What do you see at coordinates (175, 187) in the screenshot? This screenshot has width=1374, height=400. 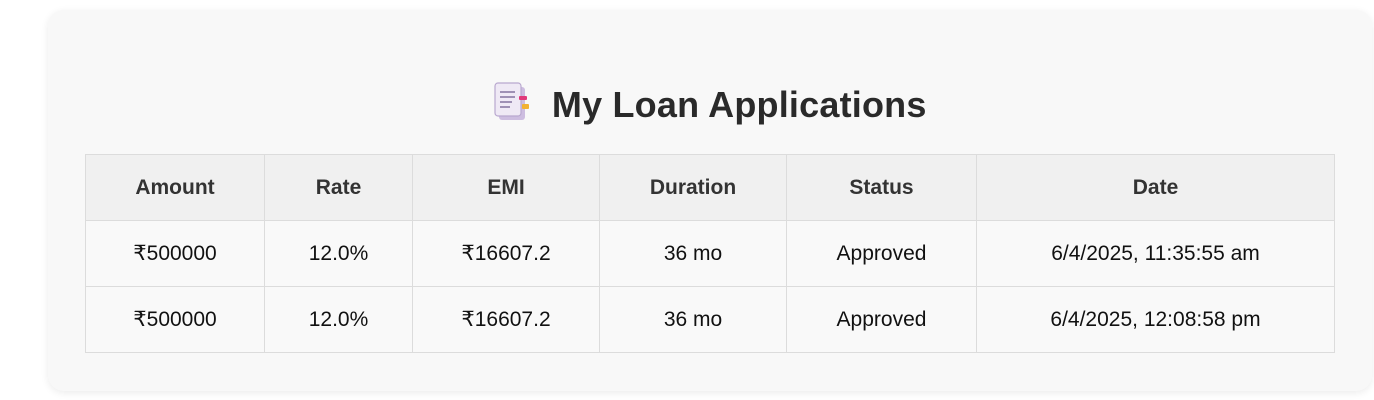 I see `column-header-amount: Amount` at bounding box center [175, 187].